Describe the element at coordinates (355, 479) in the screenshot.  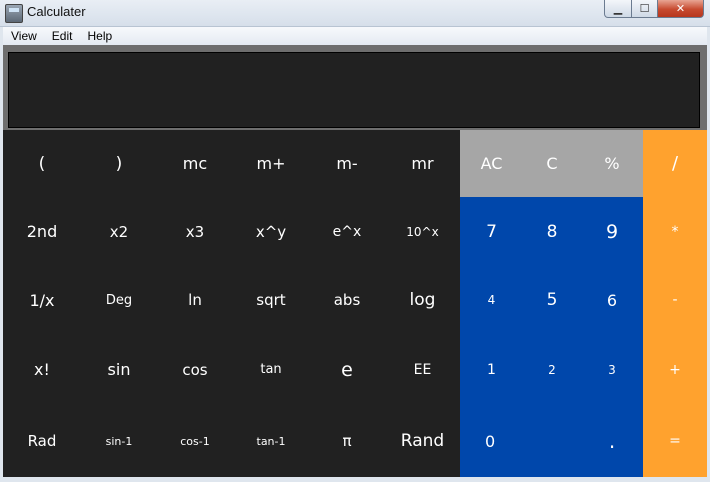
I see `window-bottom-border` at that location.